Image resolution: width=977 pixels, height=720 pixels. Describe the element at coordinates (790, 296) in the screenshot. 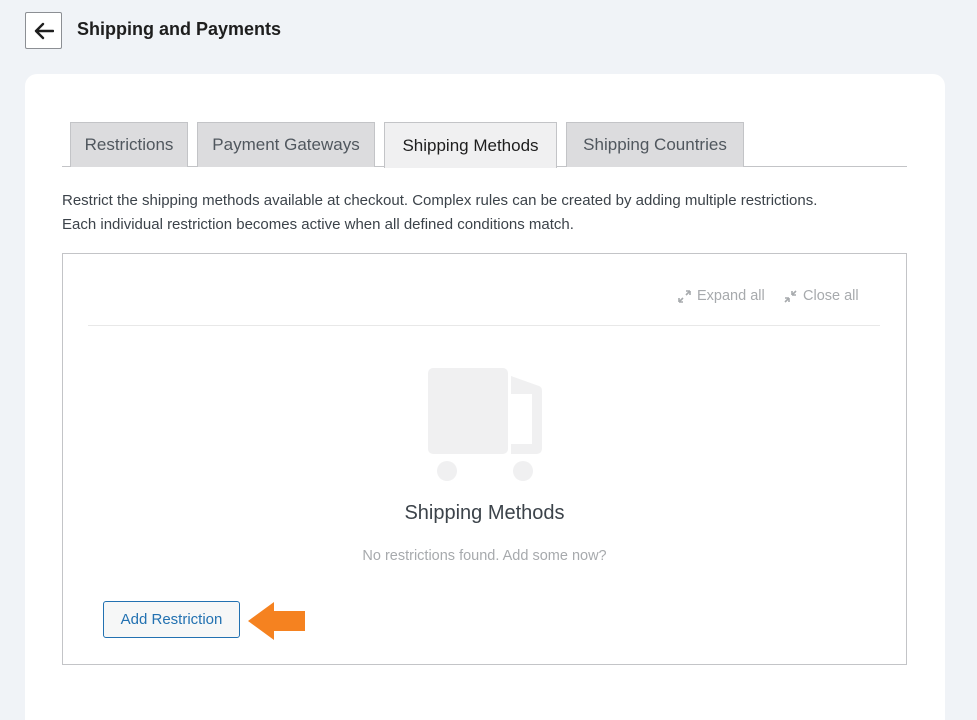

I see `collapse-icon` at that location.